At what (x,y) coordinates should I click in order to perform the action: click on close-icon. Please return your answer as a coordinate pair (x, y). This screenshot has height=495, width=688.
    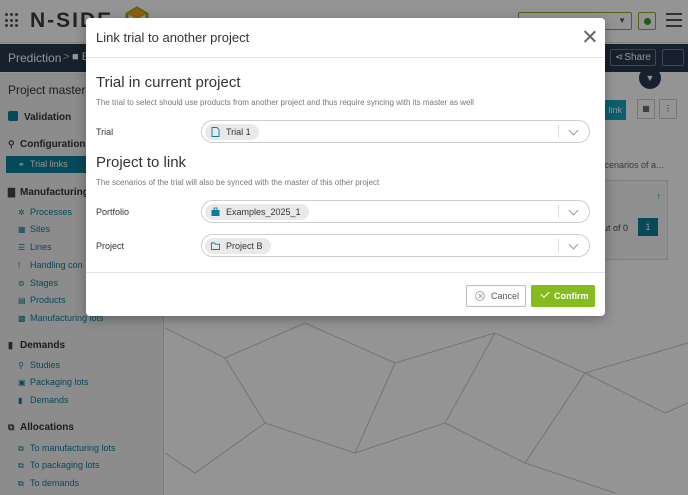
    Looking at the image, I should click on (590, 37).